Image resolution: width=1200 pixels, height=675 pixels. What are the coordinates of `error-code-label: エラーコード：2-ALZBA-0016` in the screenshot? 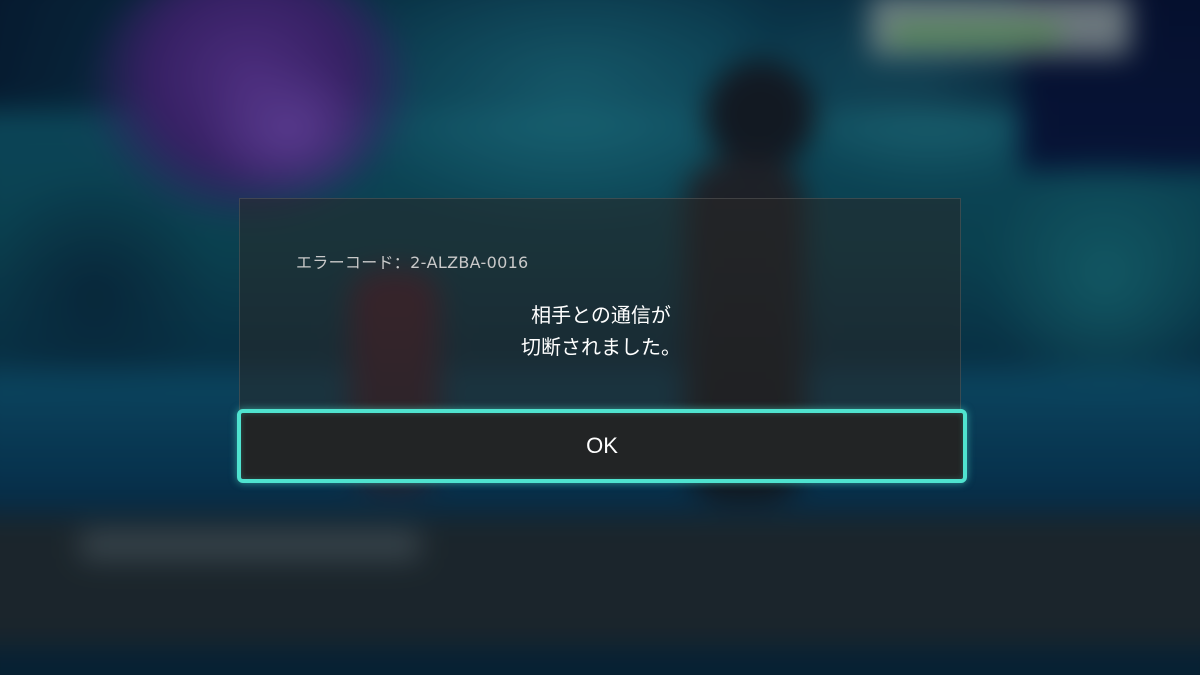 It's located at (412, 262).